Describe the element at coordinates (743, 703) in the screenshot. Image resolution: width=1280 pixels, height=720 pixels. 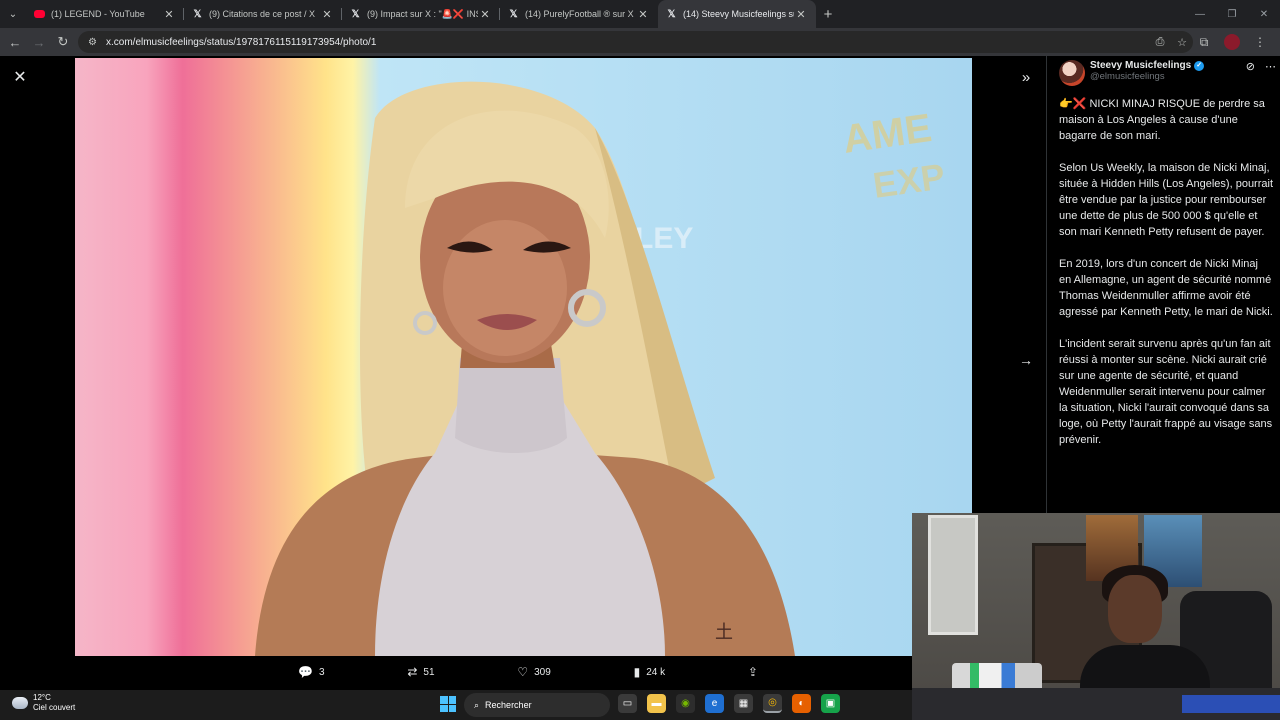
I see `store-icon: ▦` at that location.